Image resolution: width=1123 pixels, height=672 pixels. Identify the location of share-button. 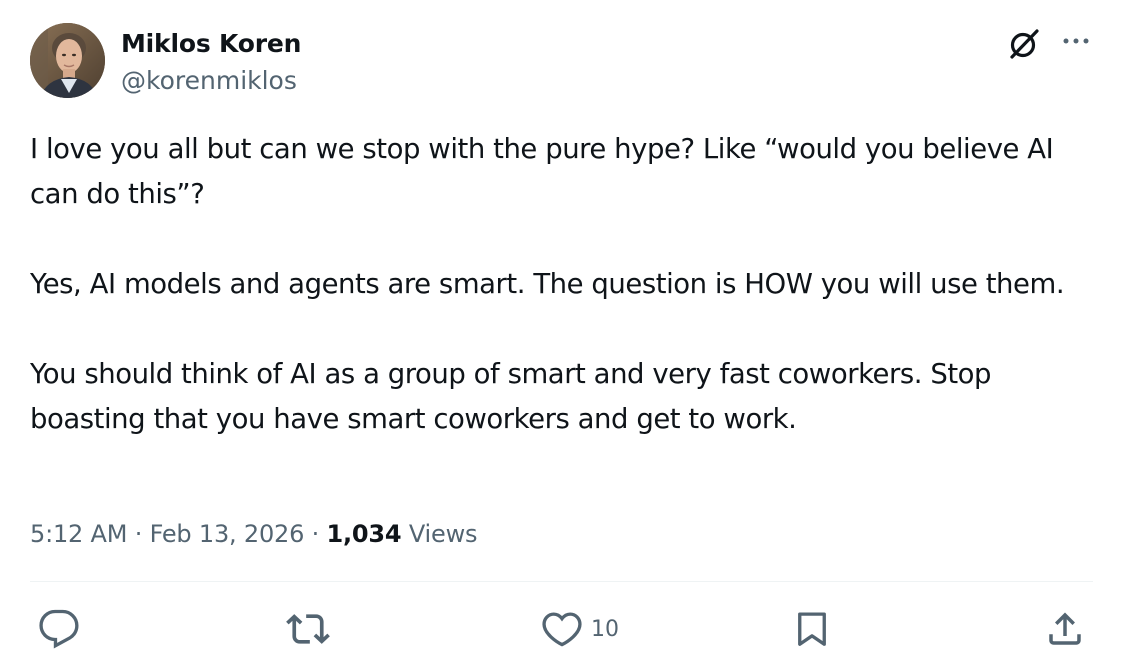
(1065, 629).